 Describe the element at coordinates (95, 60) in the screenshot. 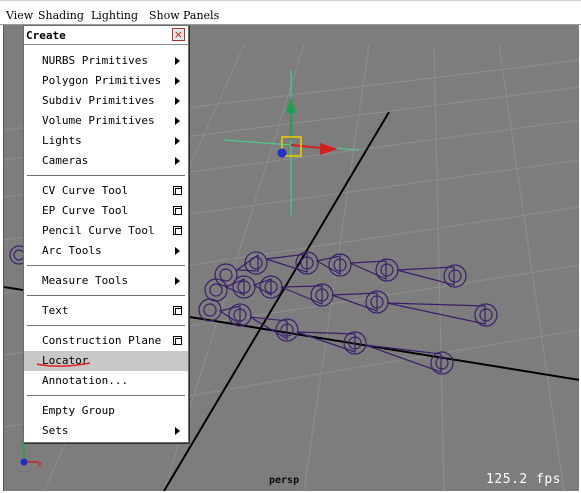

I see `menu-item-label: NURBS Primitives` at that location.